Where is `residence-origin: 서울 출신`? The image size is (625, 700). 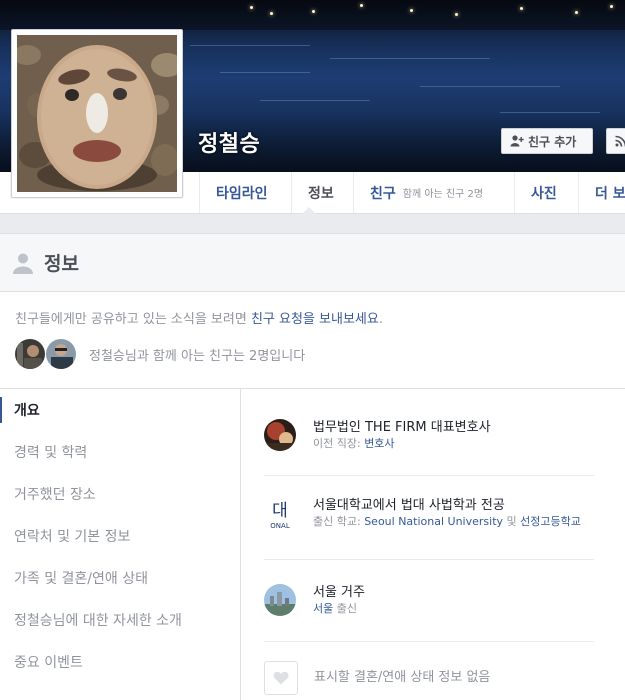
residence-origin: 서울 출신 is located at coordinates (453, 608).